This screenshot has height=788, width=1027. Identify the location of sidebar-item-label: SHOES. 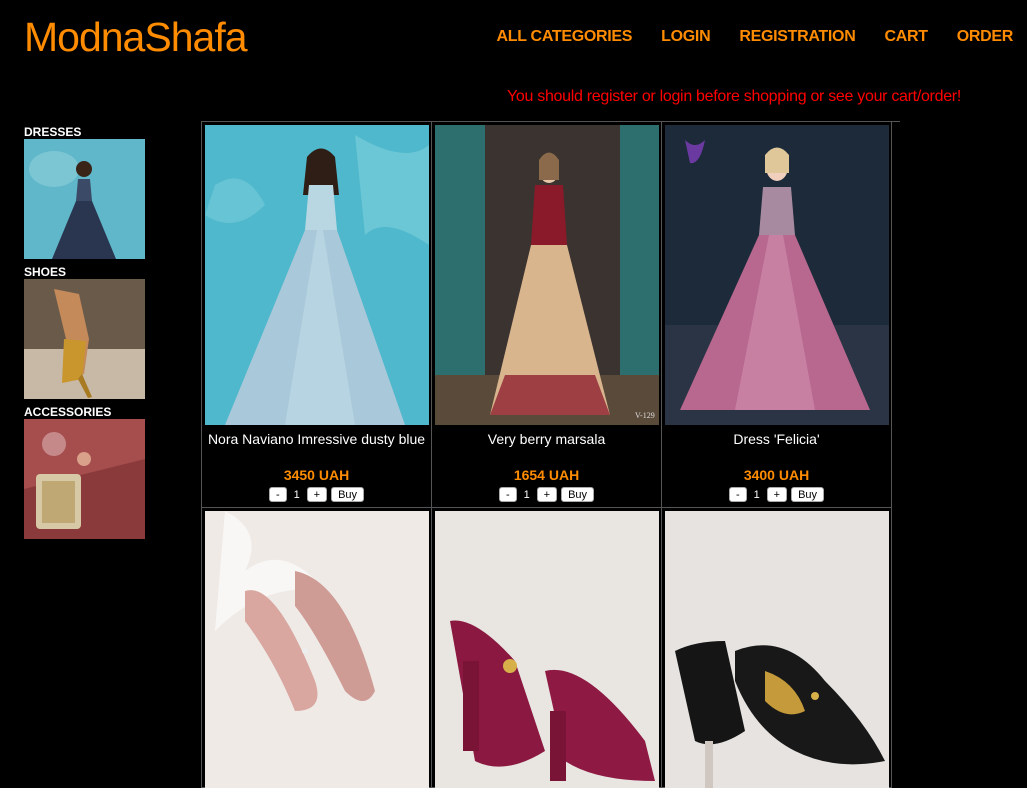
(45, 272).